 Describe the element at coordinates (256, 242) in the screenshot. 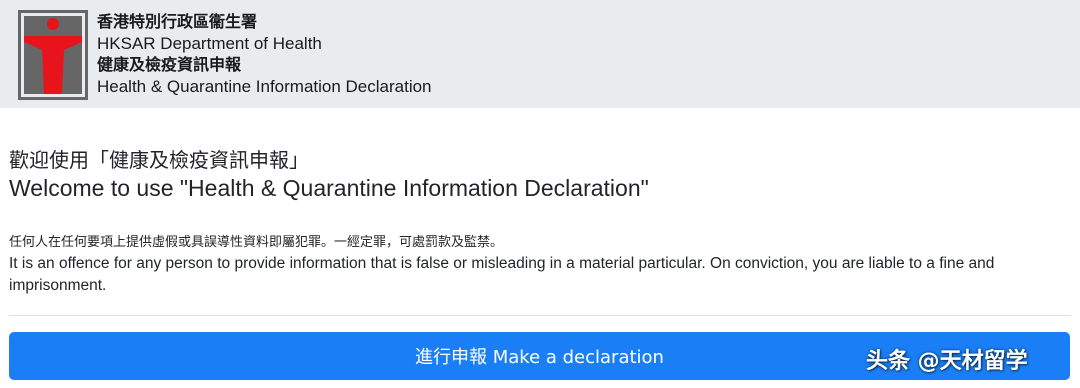

I see `legal-warning-zh: 任何人在任何要項上提供虛假或具誤導性資料即屬犯罪。一經定罪，可處罰款及監禁。` at that location.